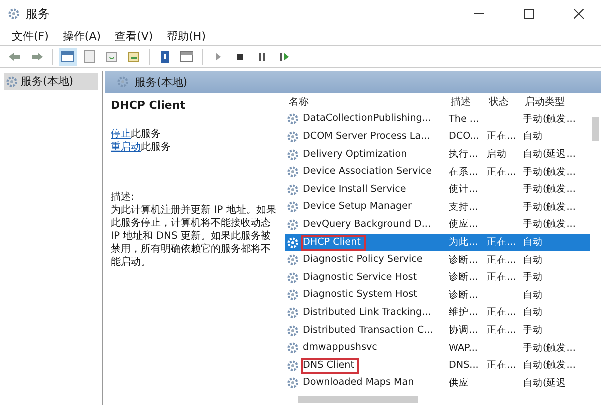 The width and height of the screenshot is (601, 405). Describe the element at coordinates (437, 260) in the screenshot. I see `service-row: Diagnostic Policy Service 诊断... 正在... 自动` at that location.